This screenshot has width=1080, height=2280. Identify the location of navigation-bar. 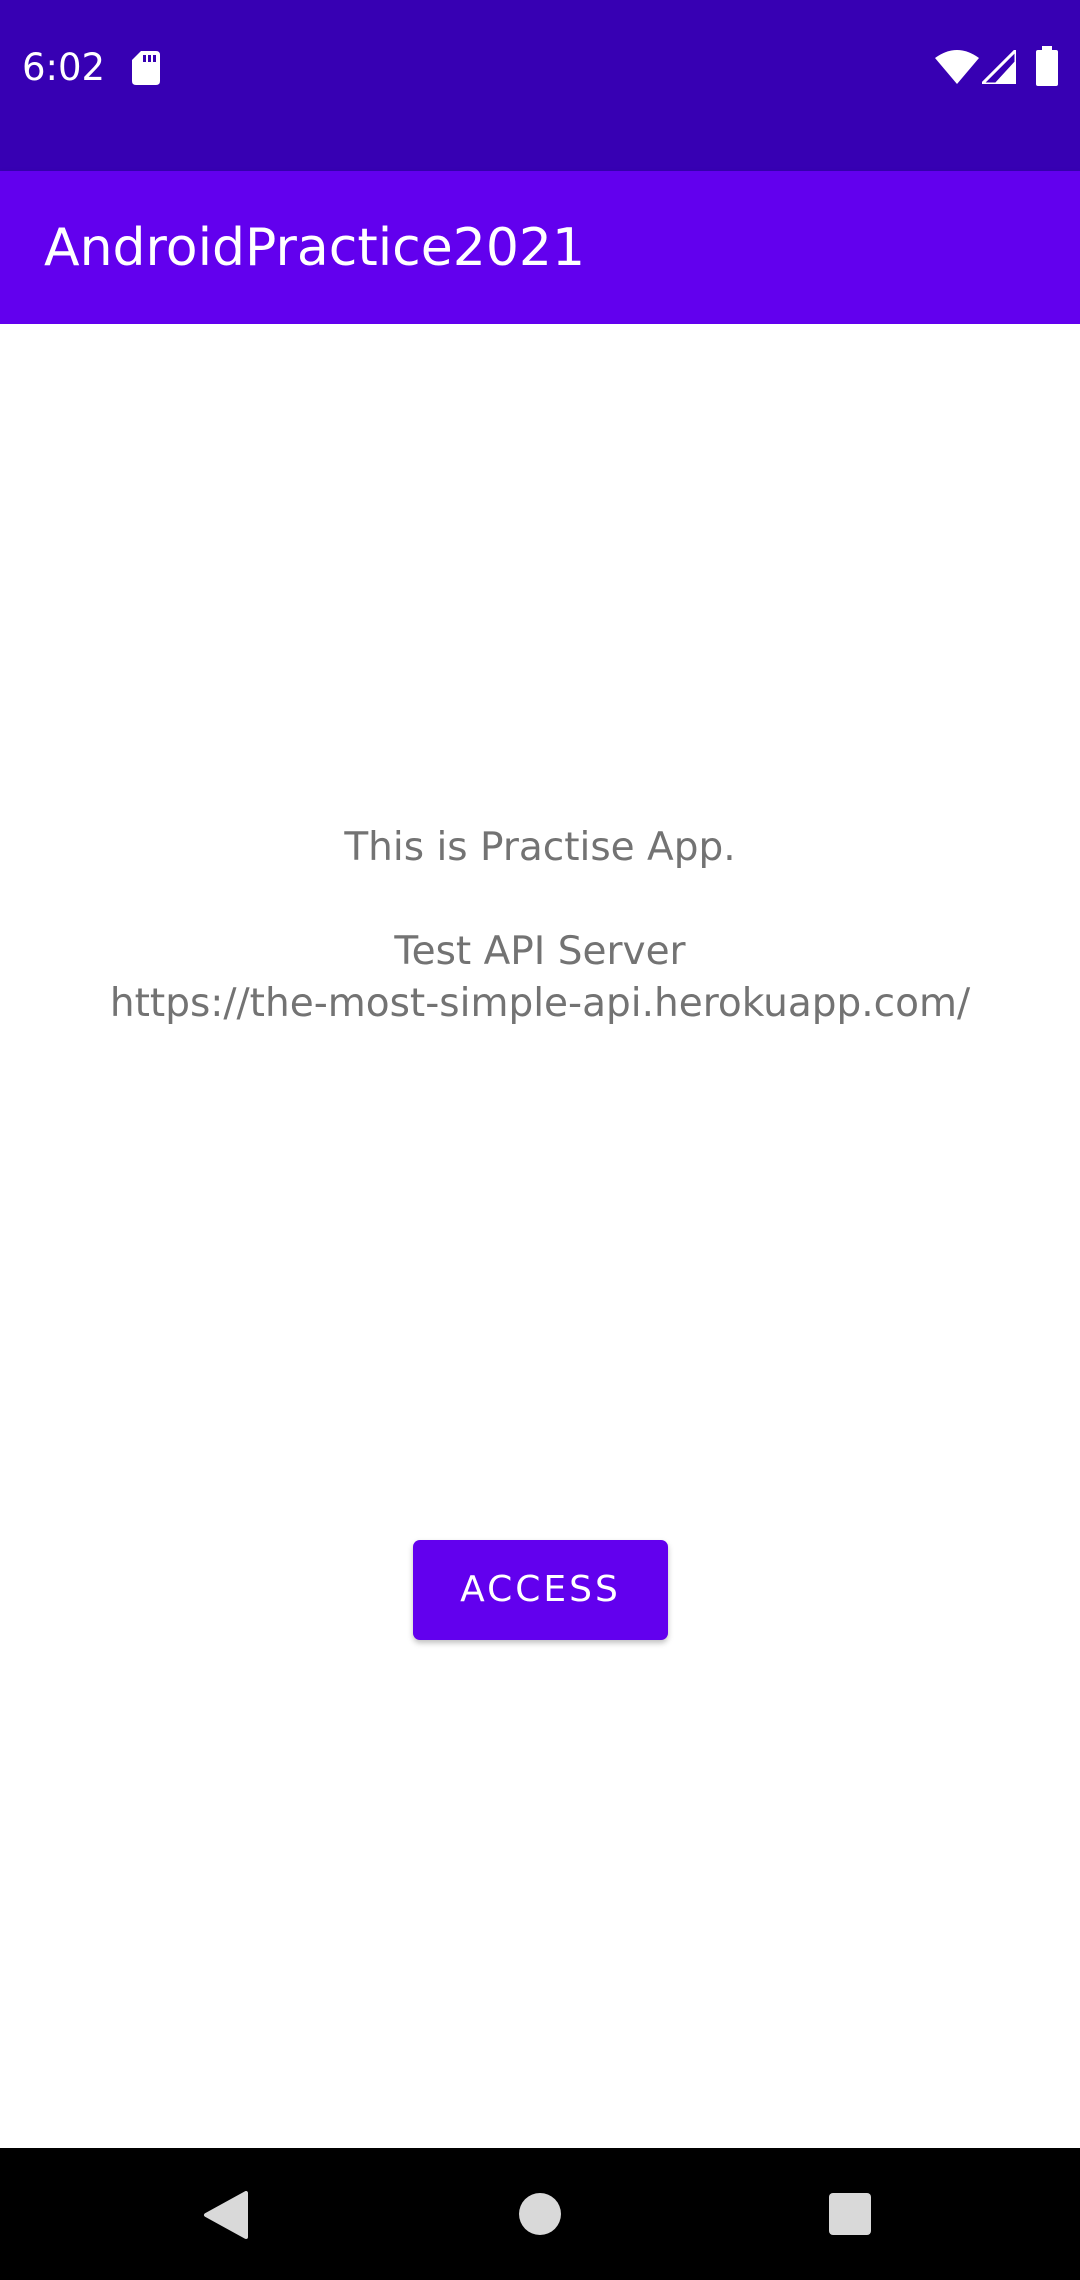
(540, 2214).